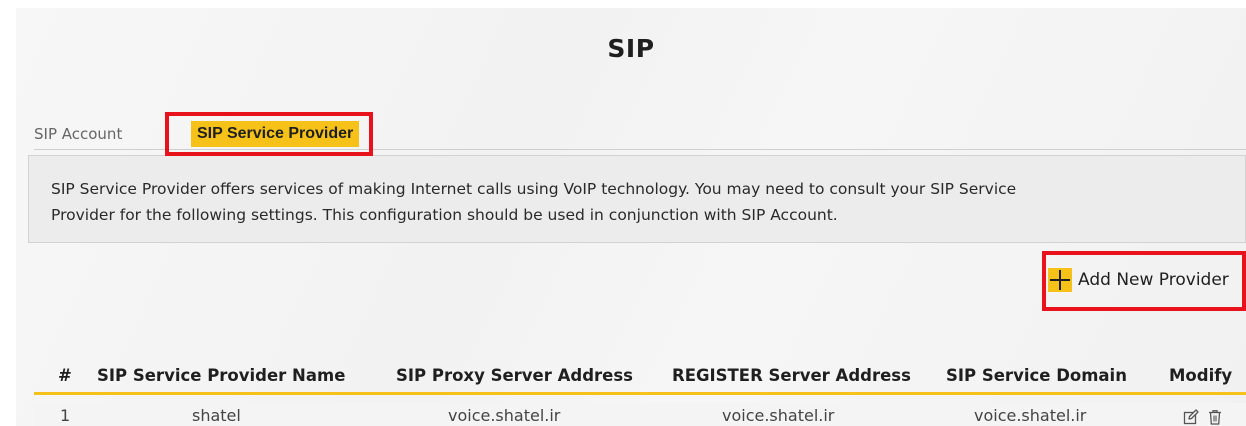 The height and width of the screenshot is (426, 1246). Describe the element at coordinates (778, 415) in the screenshot. I see `cell-register-address: voice.shatel.ir` at that location.